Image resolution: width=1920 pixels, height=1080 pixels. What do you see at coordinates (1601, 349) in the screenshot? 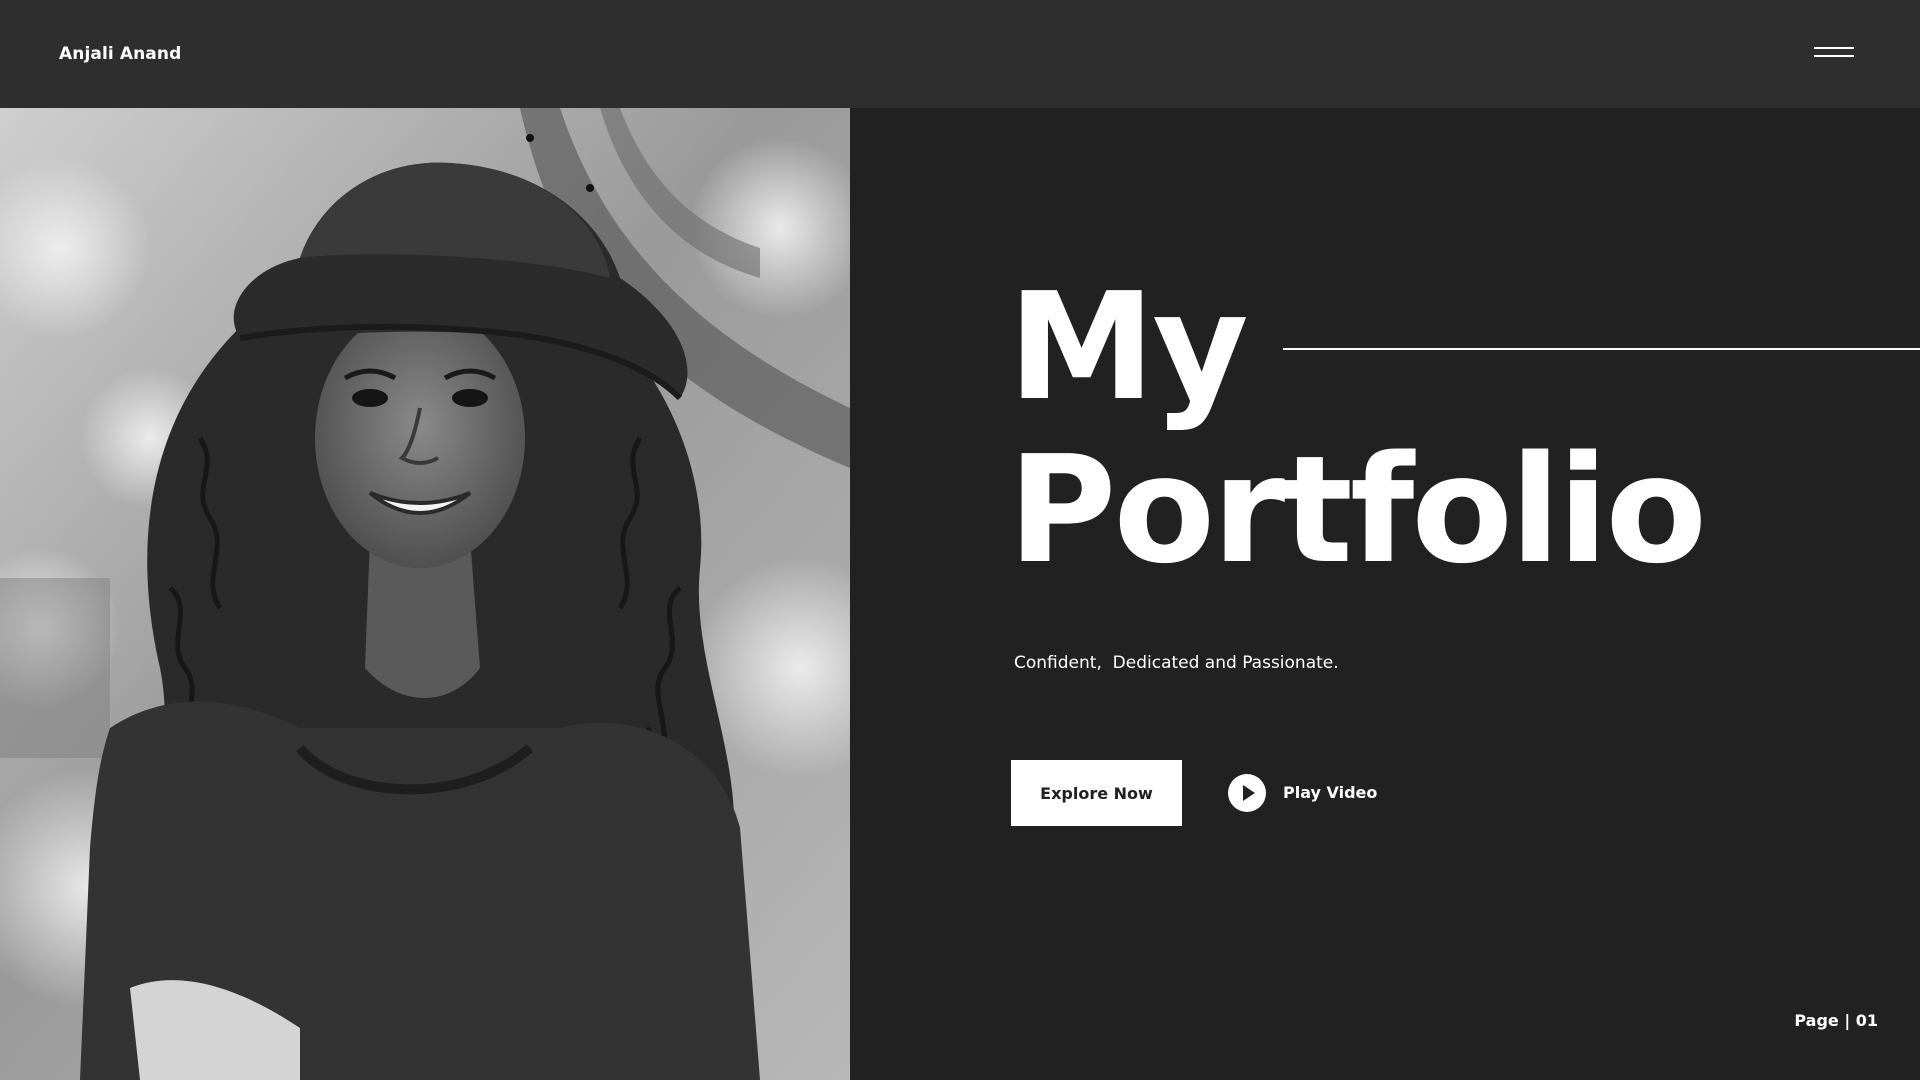
I see `title-divider-line` at bounding box center [1601, 349].